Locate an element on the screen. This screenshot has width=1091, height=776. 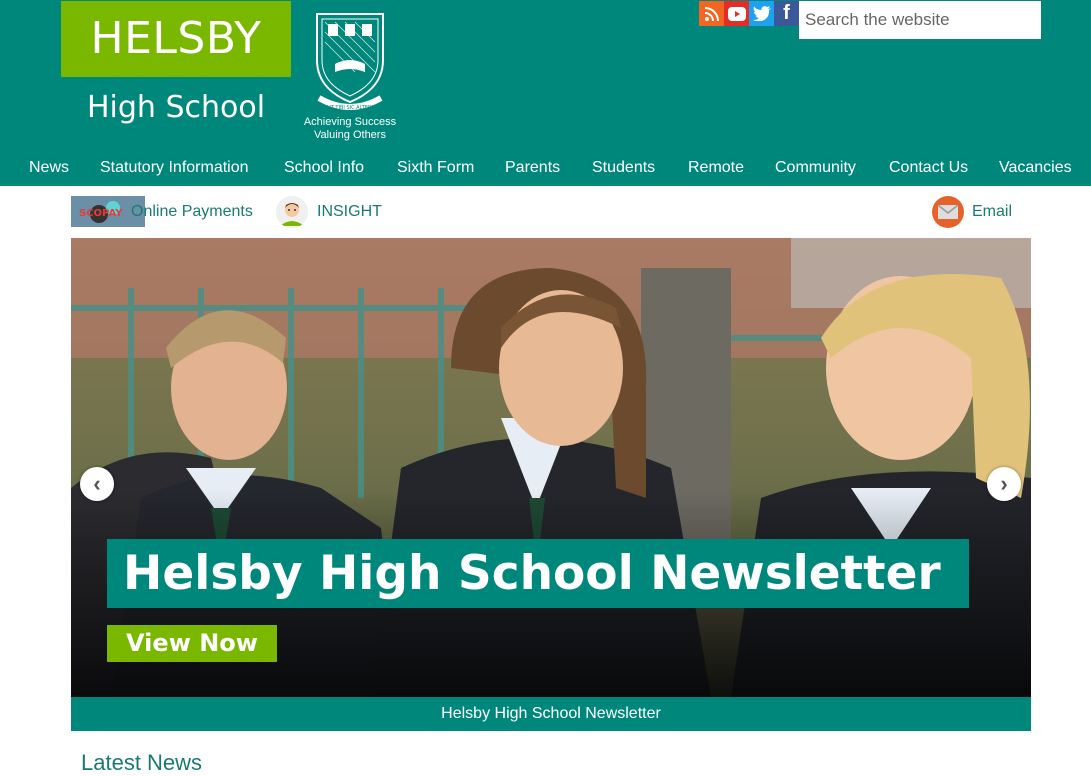
email-icon is located at coordinates (948, 212).